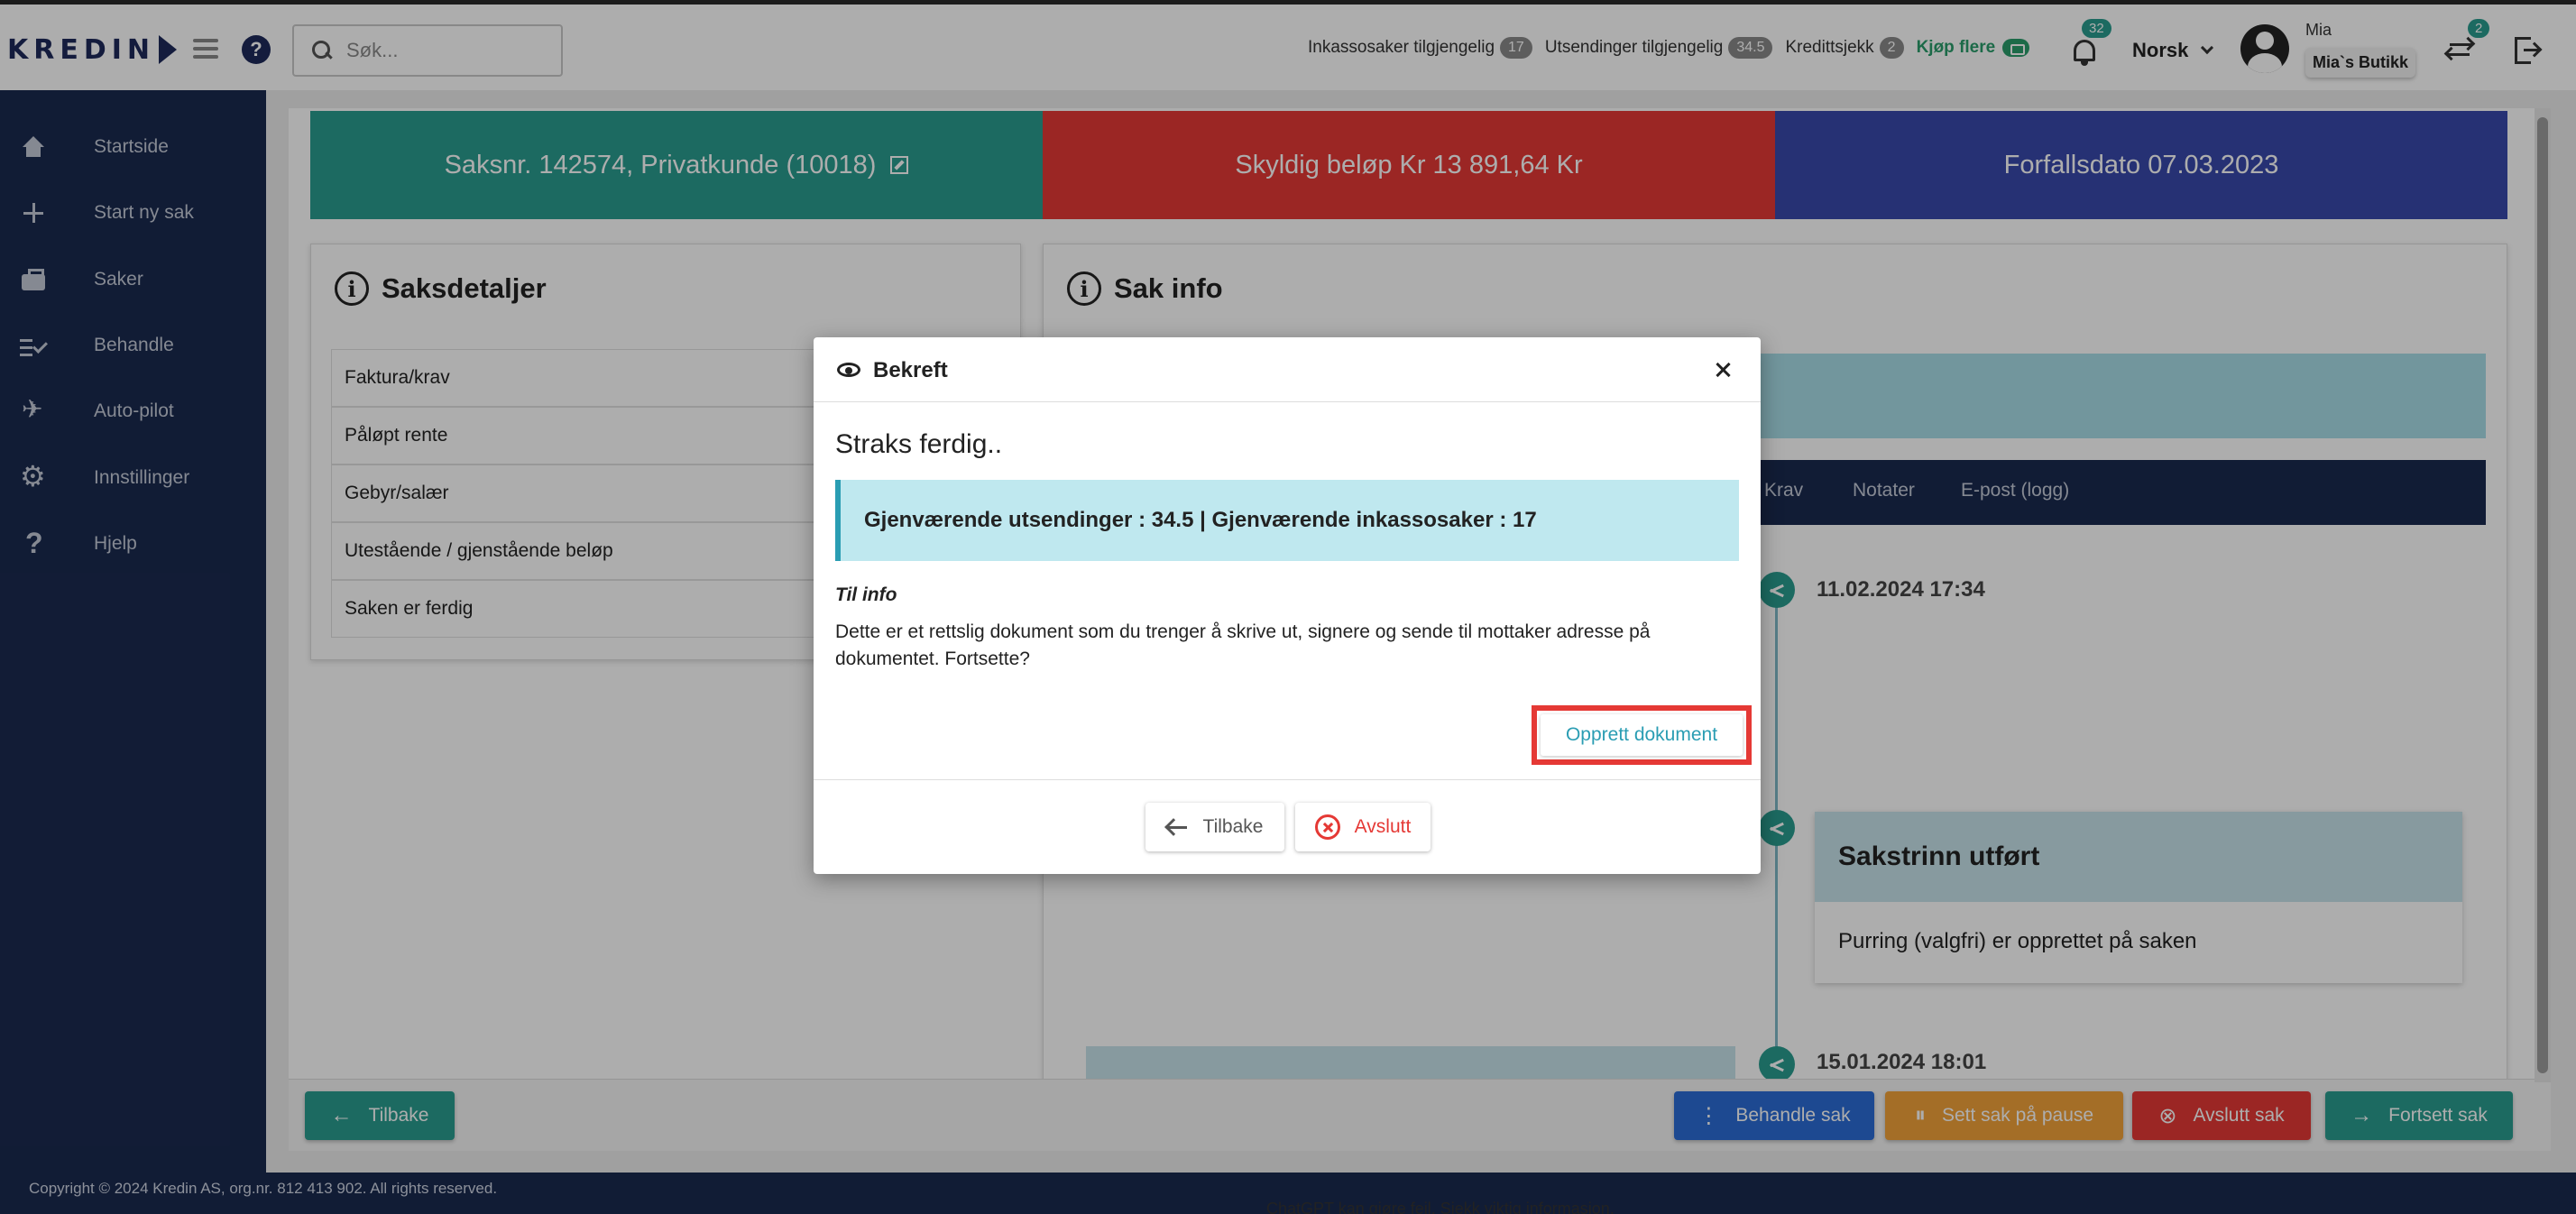 The height and width of the screenshot is (1214, 2576). I want to click on dialog-divider, so click(1287, 779).